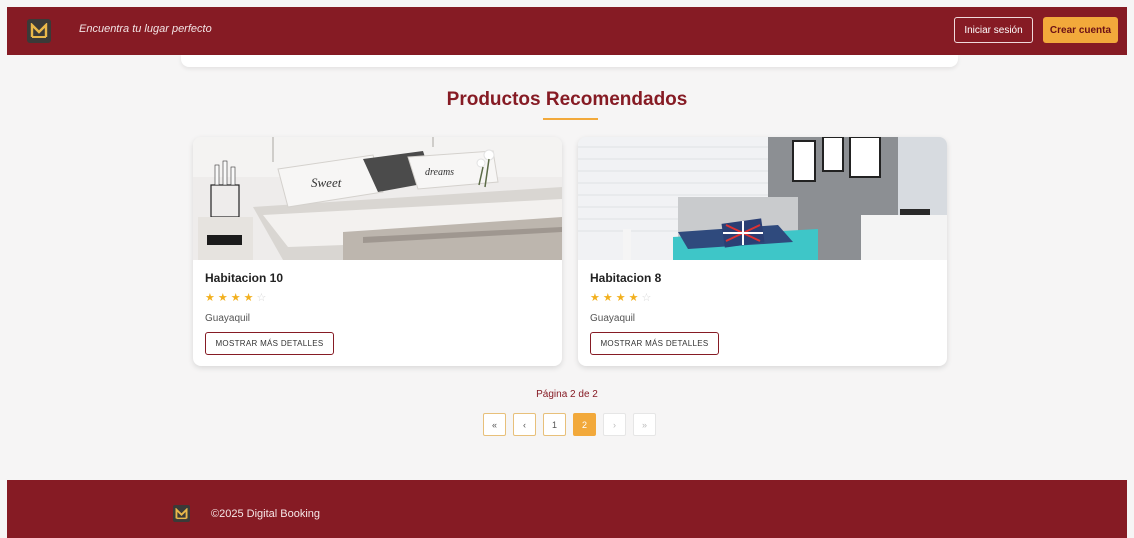  Describe the element at coordinates (244, 278) in the screenshot. I see `product-title: Habitacion 10` at that location.